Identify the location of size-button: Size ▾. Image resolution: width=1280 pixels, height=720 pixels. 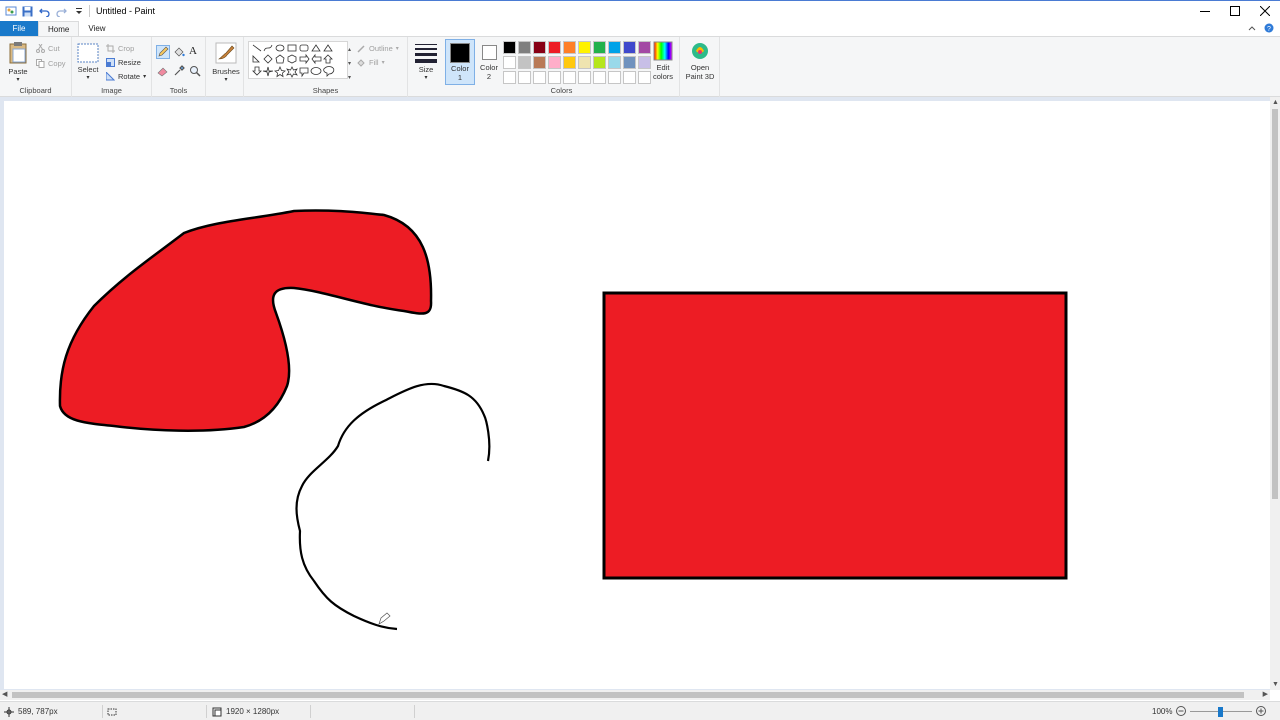
(426, 61).